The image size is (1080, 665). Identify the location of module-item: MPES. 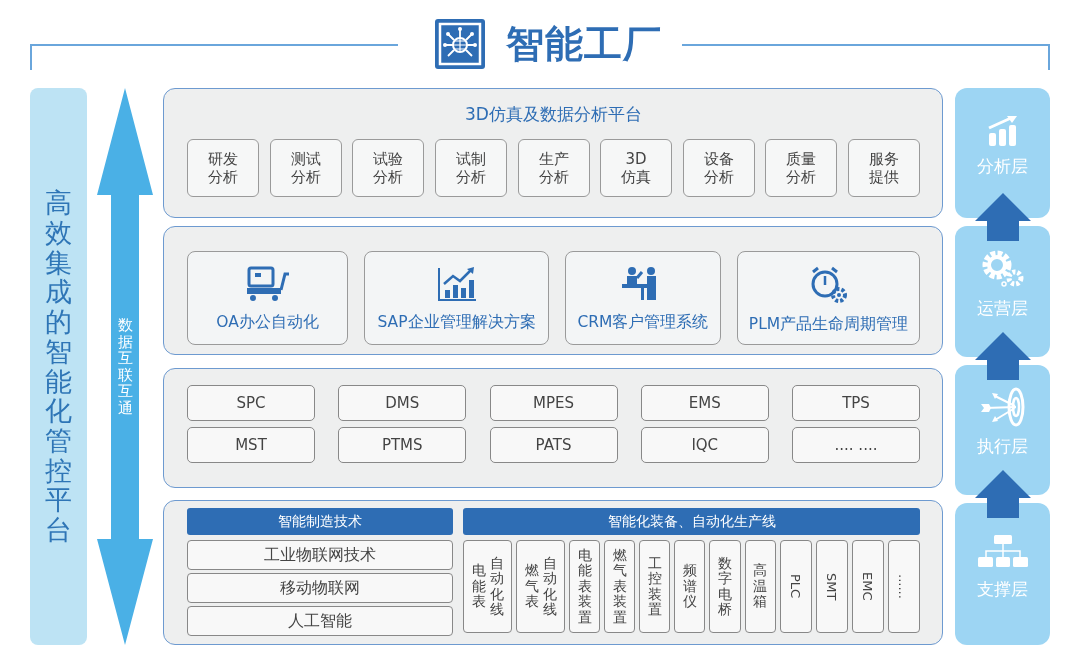
(553, 403).